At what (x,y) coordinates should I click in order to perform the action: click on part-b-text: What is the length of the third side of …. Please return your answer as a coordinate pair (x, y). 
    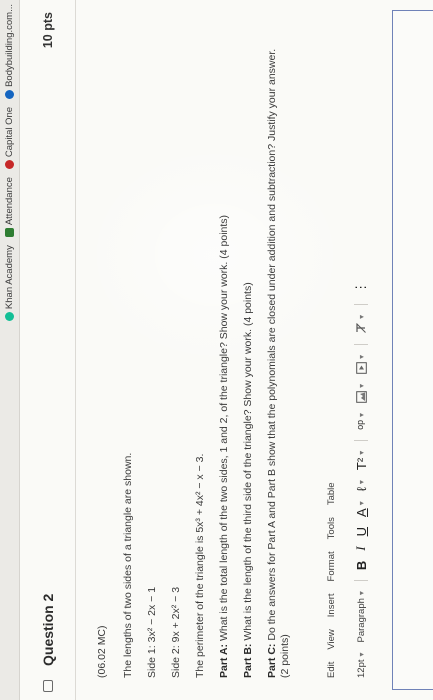
    Looking at the image, I should click on (248, 461).